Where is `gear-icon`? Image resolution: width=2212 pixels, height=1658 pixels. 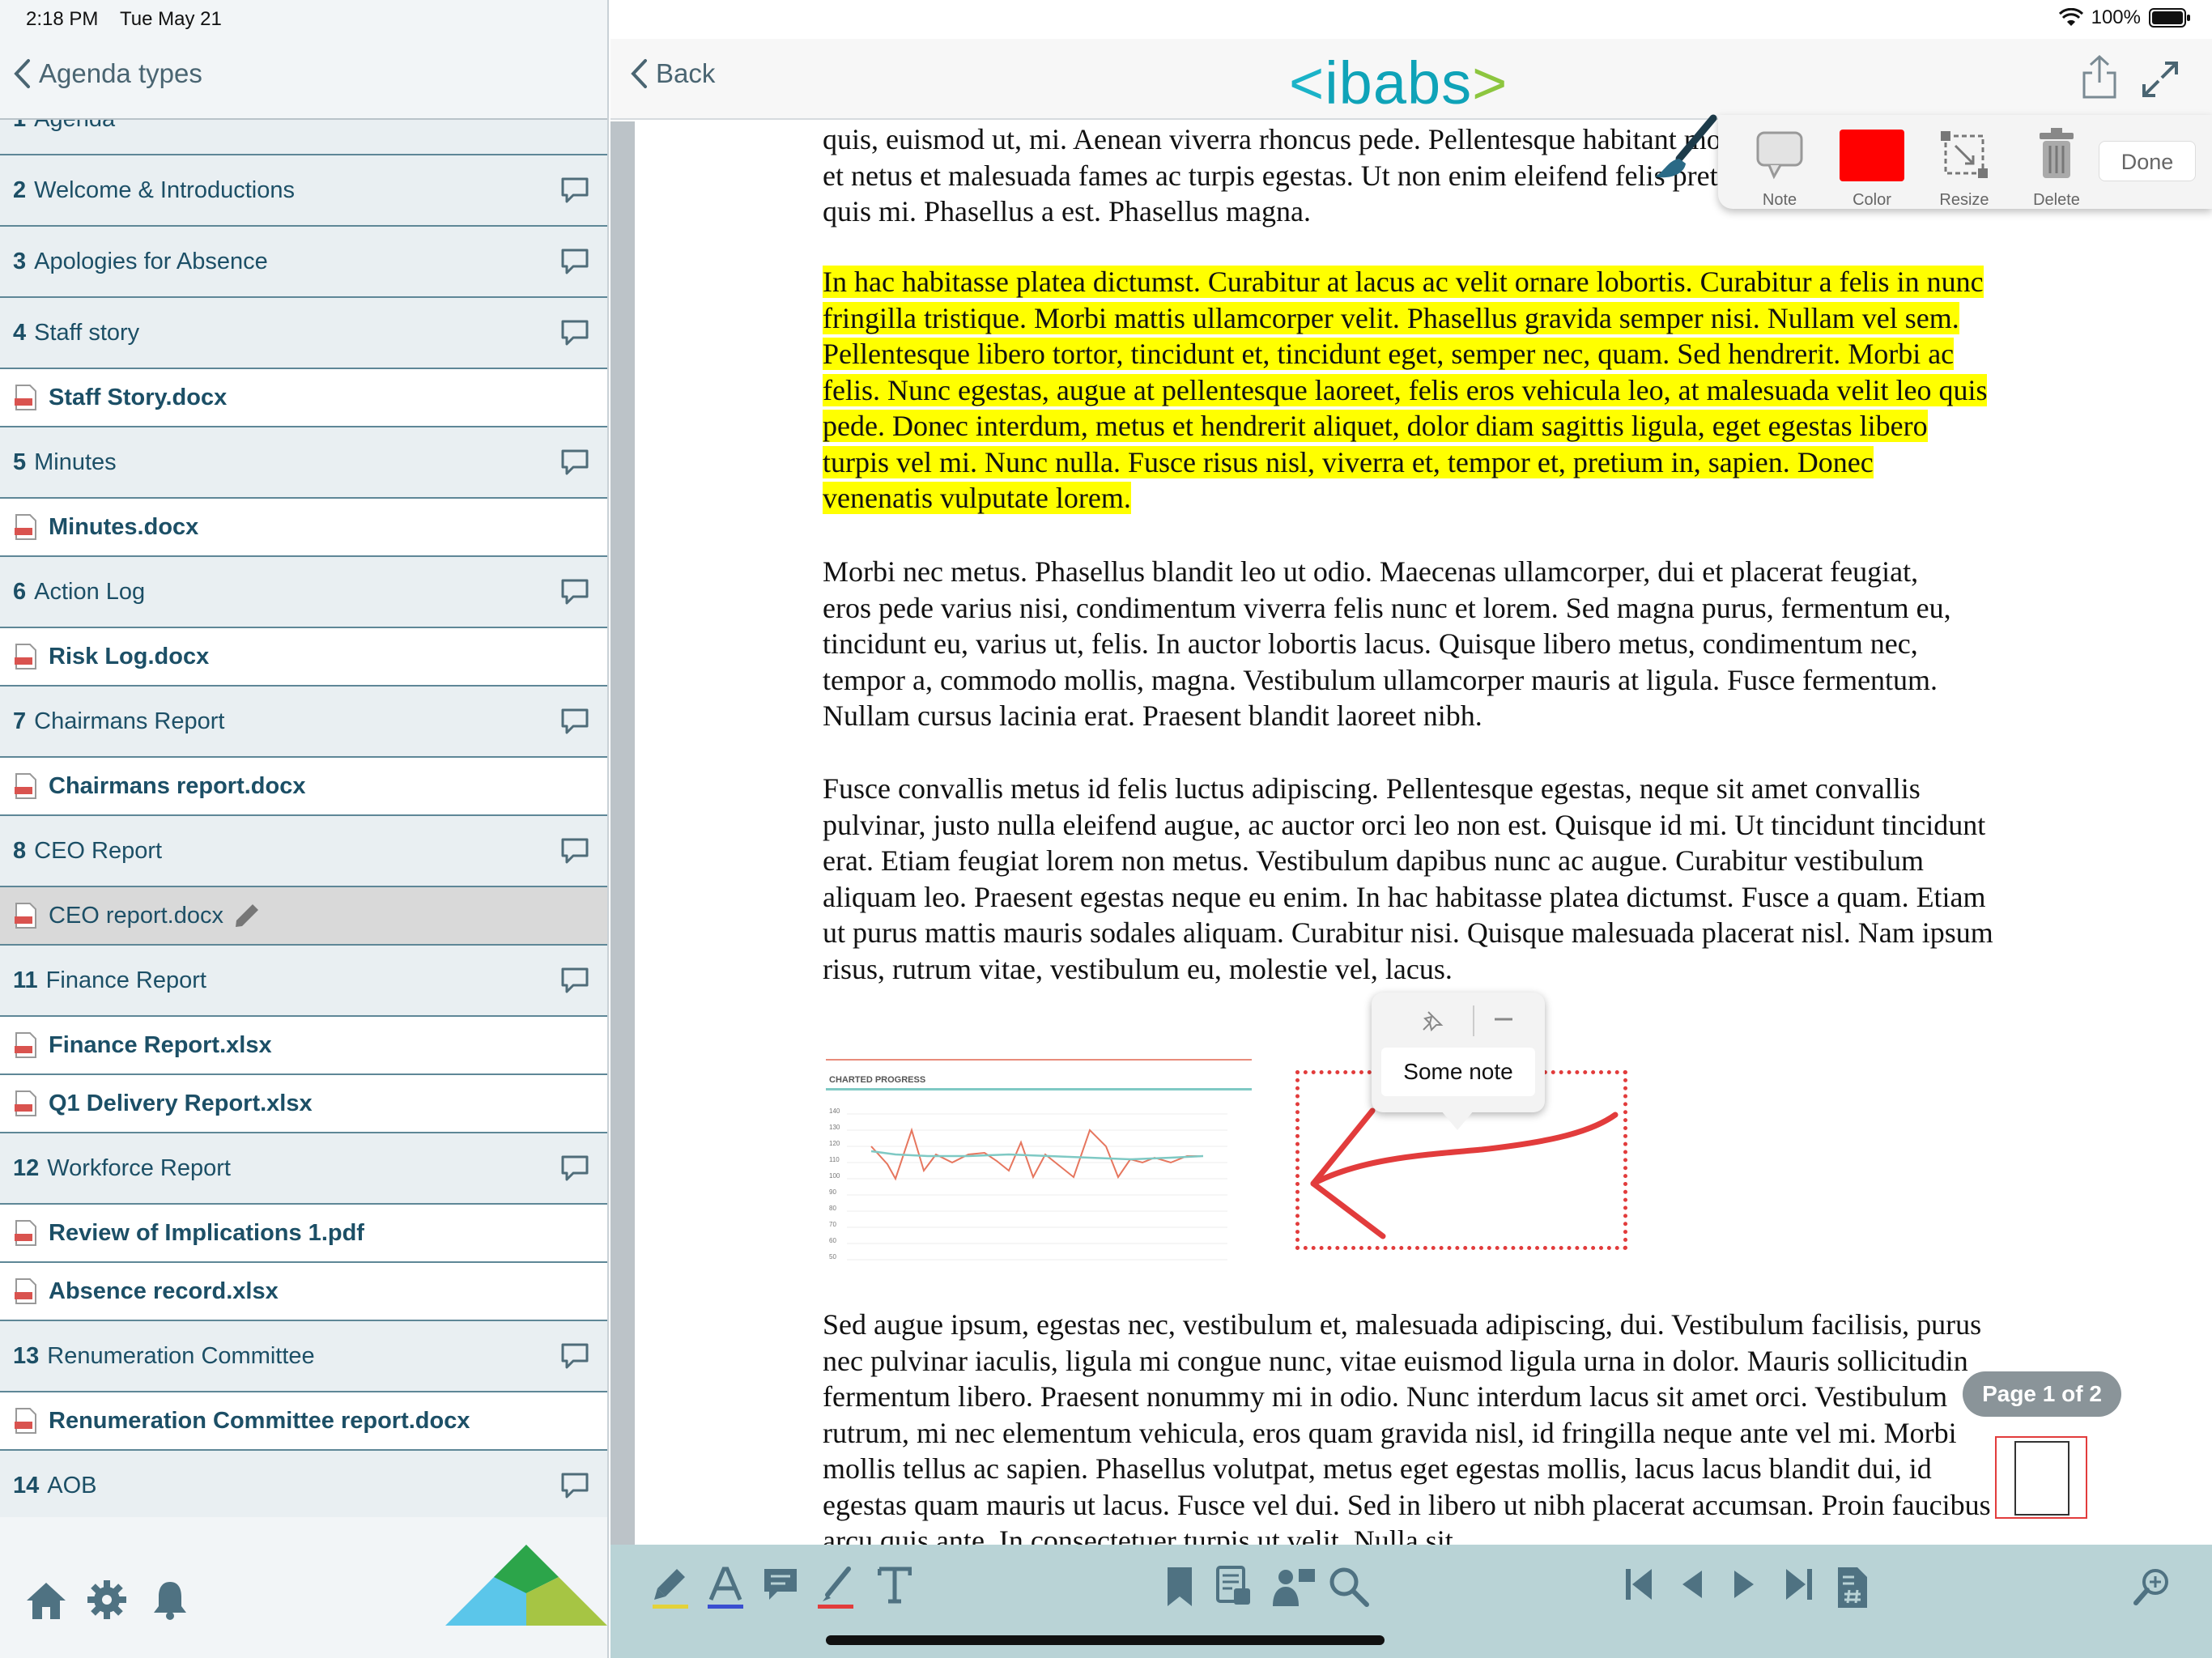
gear-icon is located at coordinates (107, 1600).